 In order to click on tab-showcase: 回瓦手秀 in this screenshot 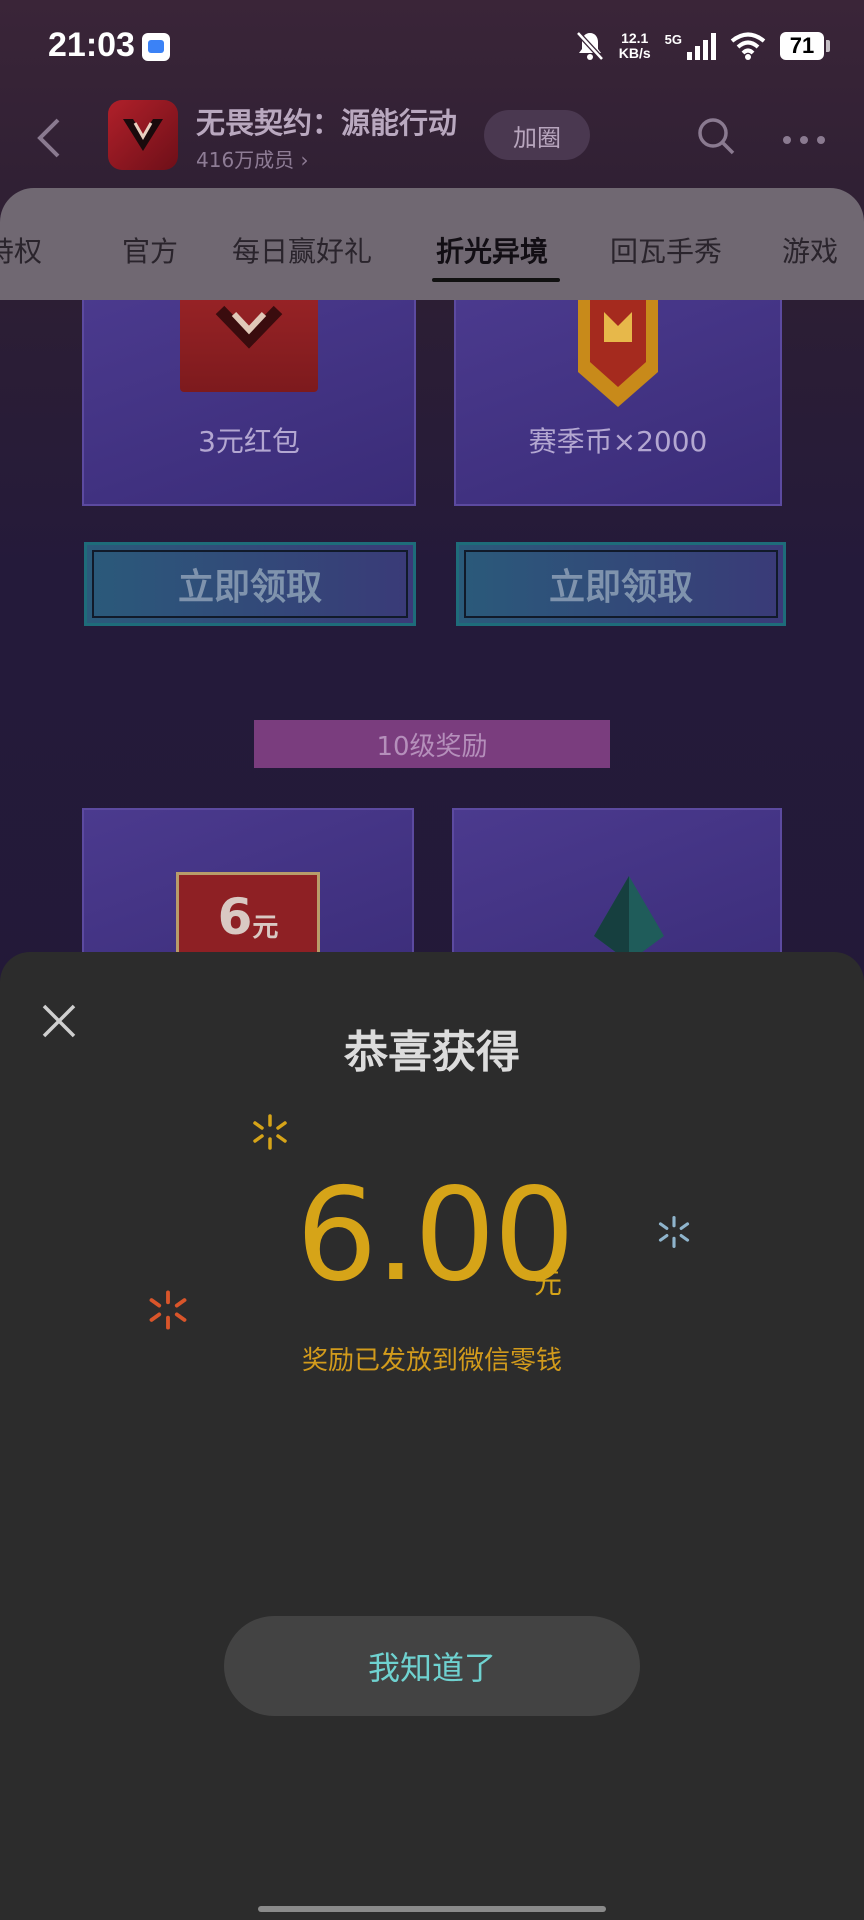, I will do `click(666, 250)`.